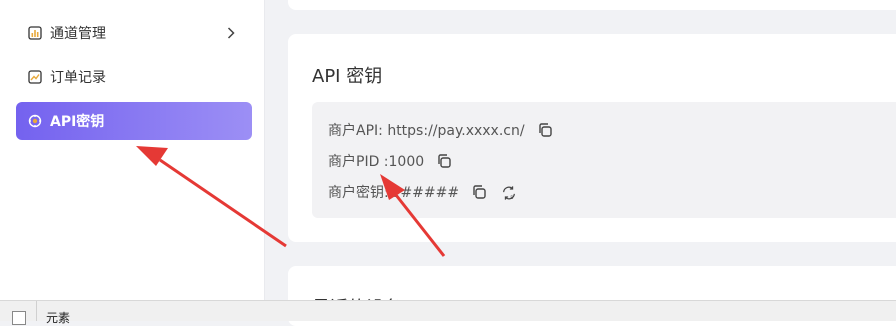  What do you see at coordinates (35, 33) in the screenshot?
I see `bar-chart-icon` at bounding box center [35, 33].